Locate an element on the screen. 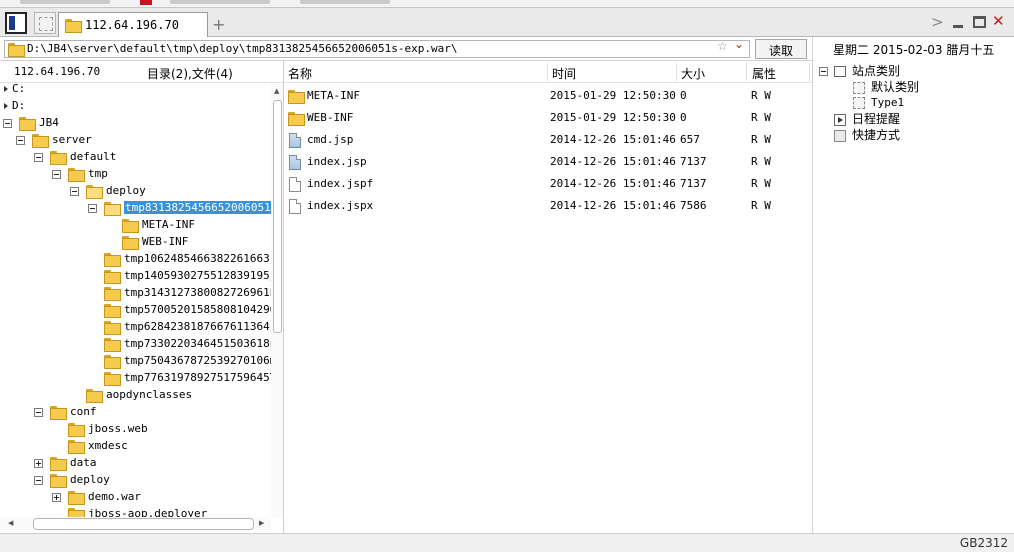  file-row: index.jspf 2014-12-26 15:01:46 7137 R W is located at coordinates (548, 184).